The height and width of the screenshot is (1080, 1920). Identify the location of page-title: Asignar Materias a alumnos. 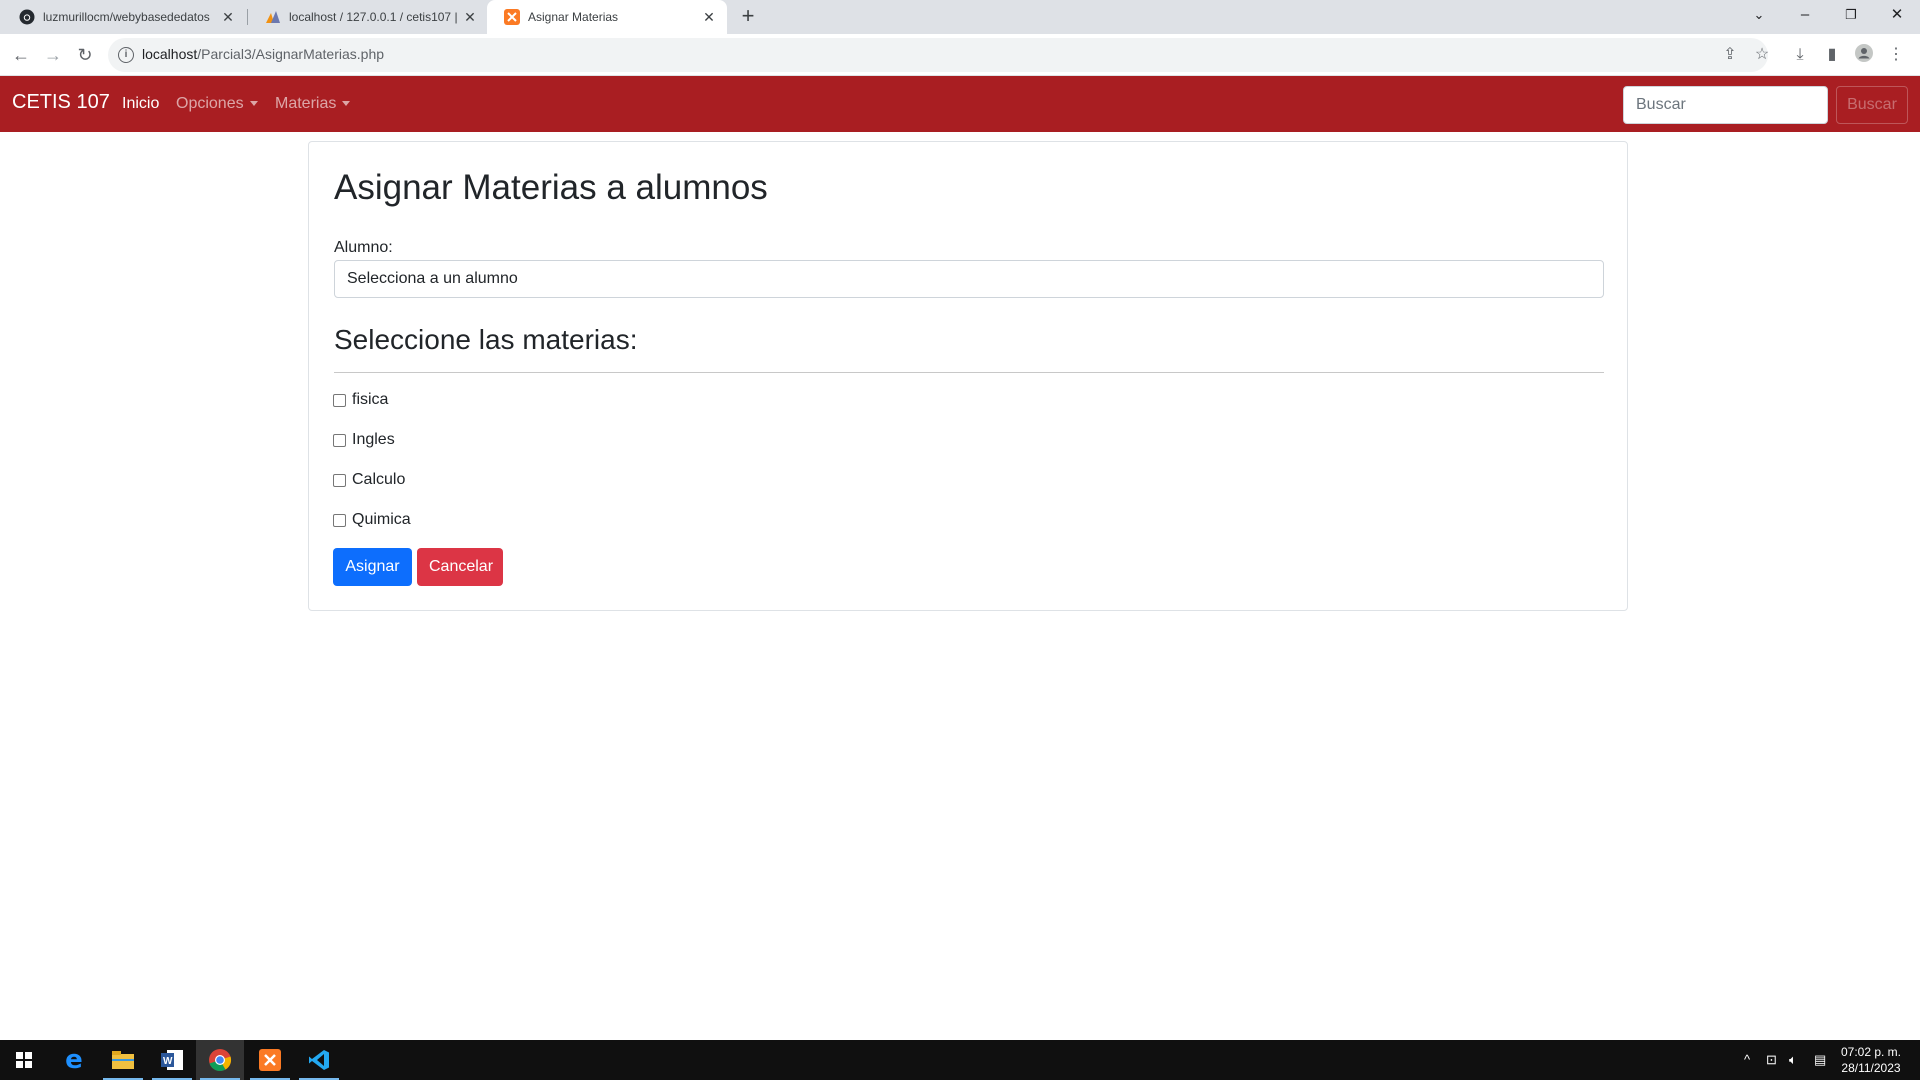
(551, 187).